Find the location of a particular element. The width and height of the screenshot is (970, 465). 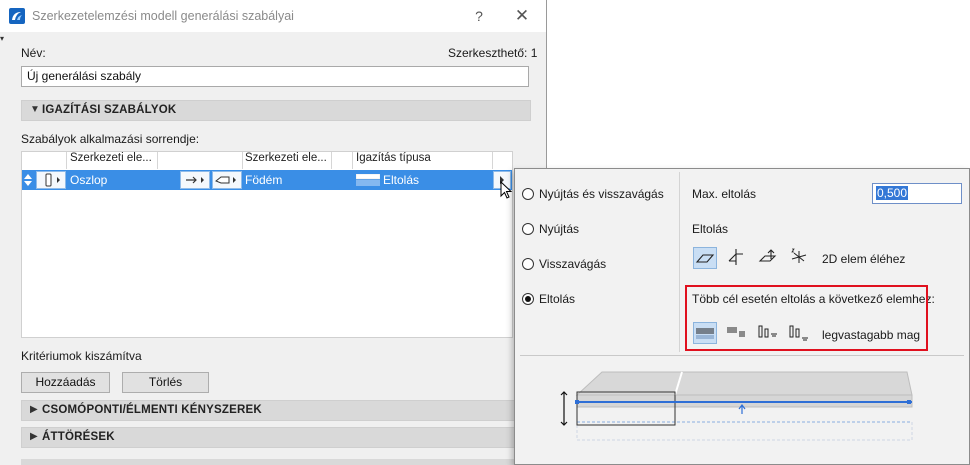

app-logo-icon is located at coordinates (17, 16).